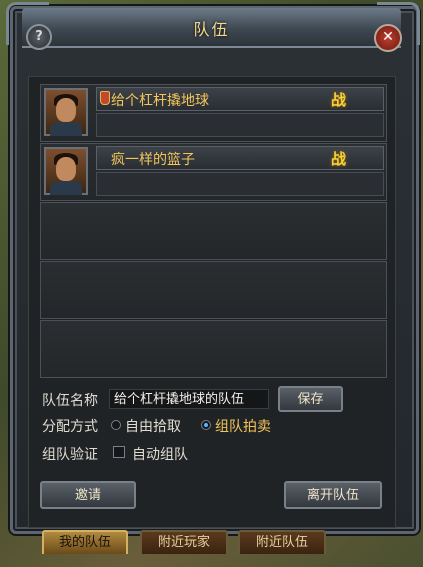 This screenshot has height=567, width=423. Describe the element at coordinates (240, 99) in the screenshot. I see `member-name-bar: 给个杠杆撬地球 战` at that location.